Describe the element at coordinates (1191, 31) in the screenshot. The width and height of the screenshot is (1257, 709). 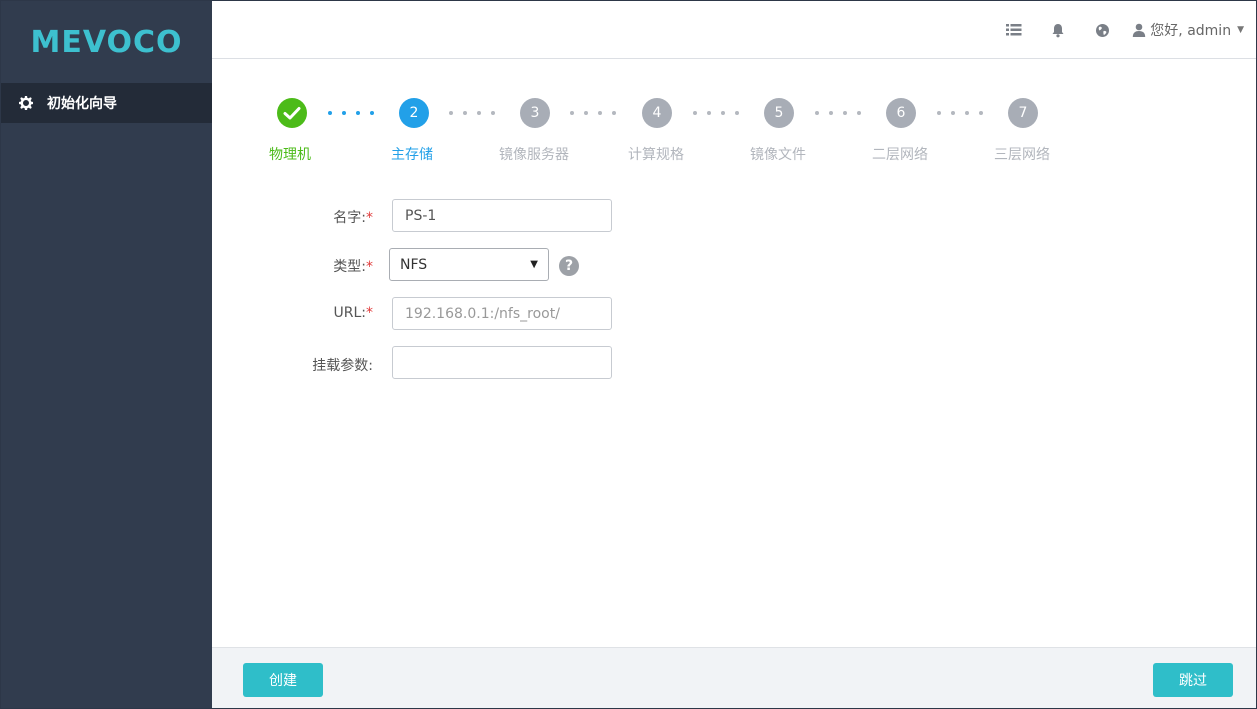
I see `user-greeting: 您好, admin` at that location.